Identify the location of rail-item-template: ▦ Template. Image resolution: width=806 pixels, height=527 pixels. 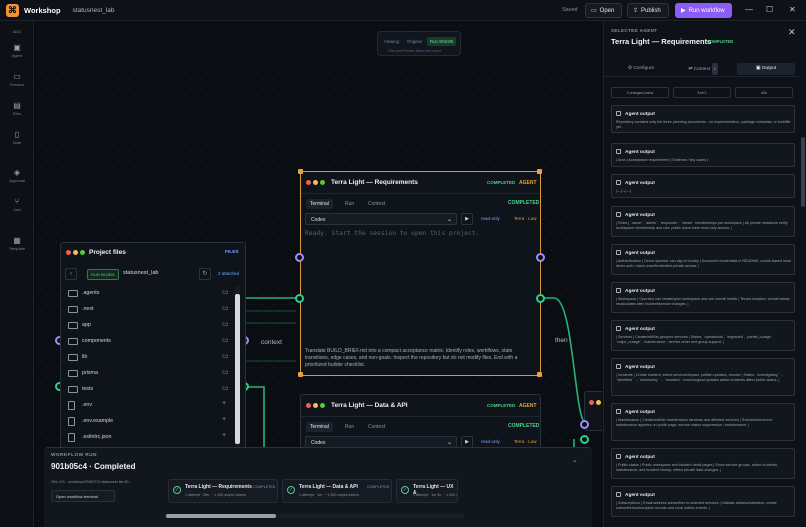
(17, 243).